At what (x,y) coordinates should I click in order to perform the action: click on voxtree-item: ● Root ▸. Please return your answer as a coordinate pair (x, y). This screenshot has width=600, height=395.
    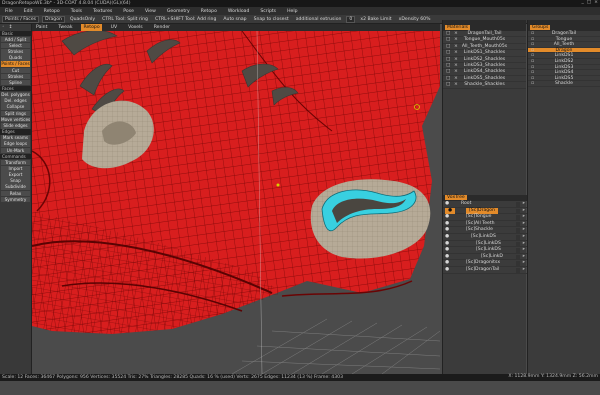
    Looking at the image, I should click on (485, 204).